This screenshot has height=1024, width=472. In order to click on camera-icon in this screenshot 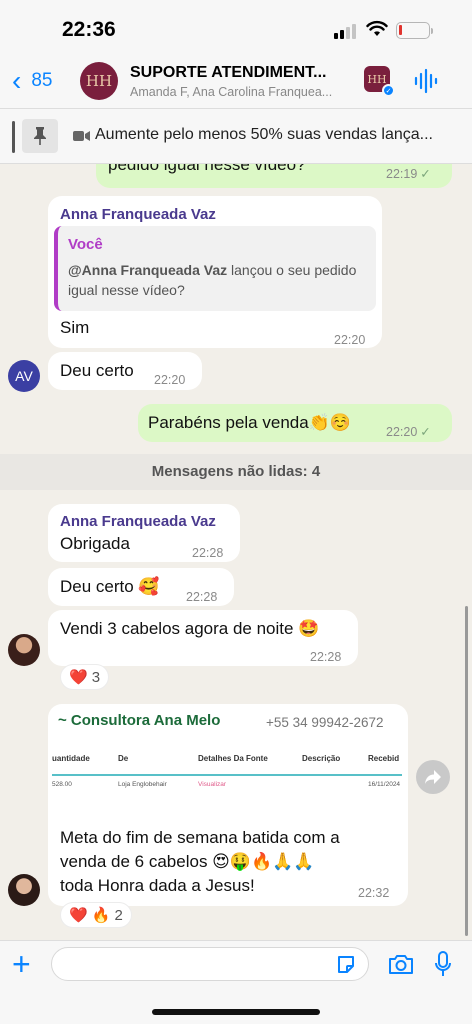, I will do `click(401, 964)`.